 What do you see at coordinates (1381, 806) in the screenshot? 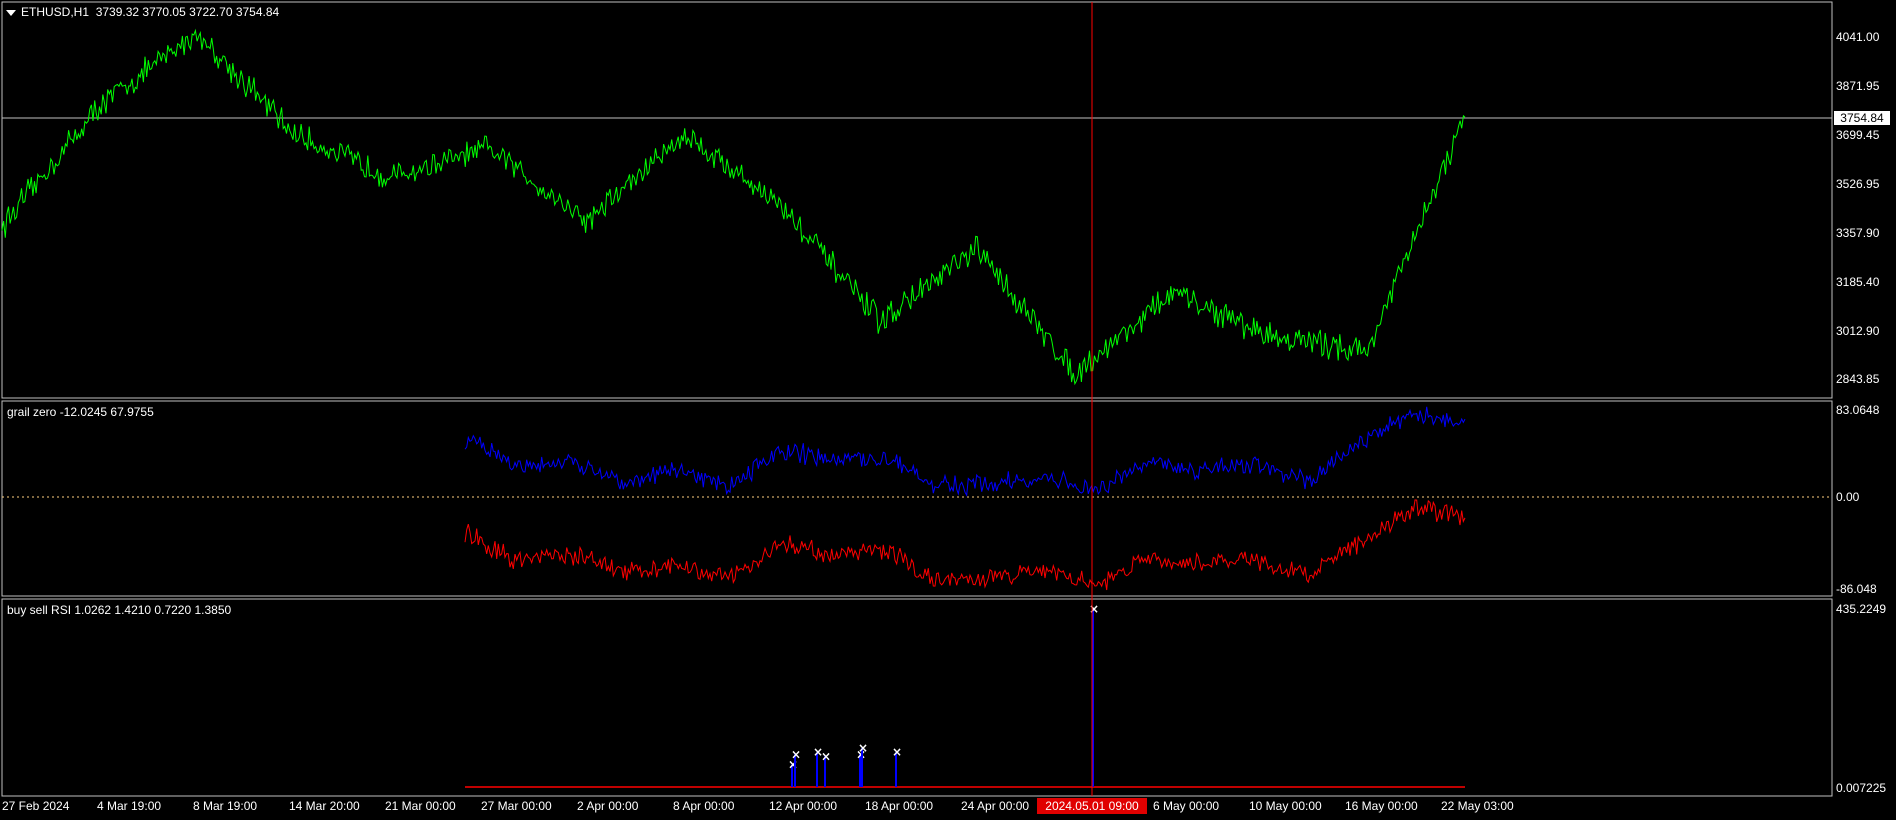
I see `time-axis-label: 16 May 00:00` at bounding box center [1381, 806].